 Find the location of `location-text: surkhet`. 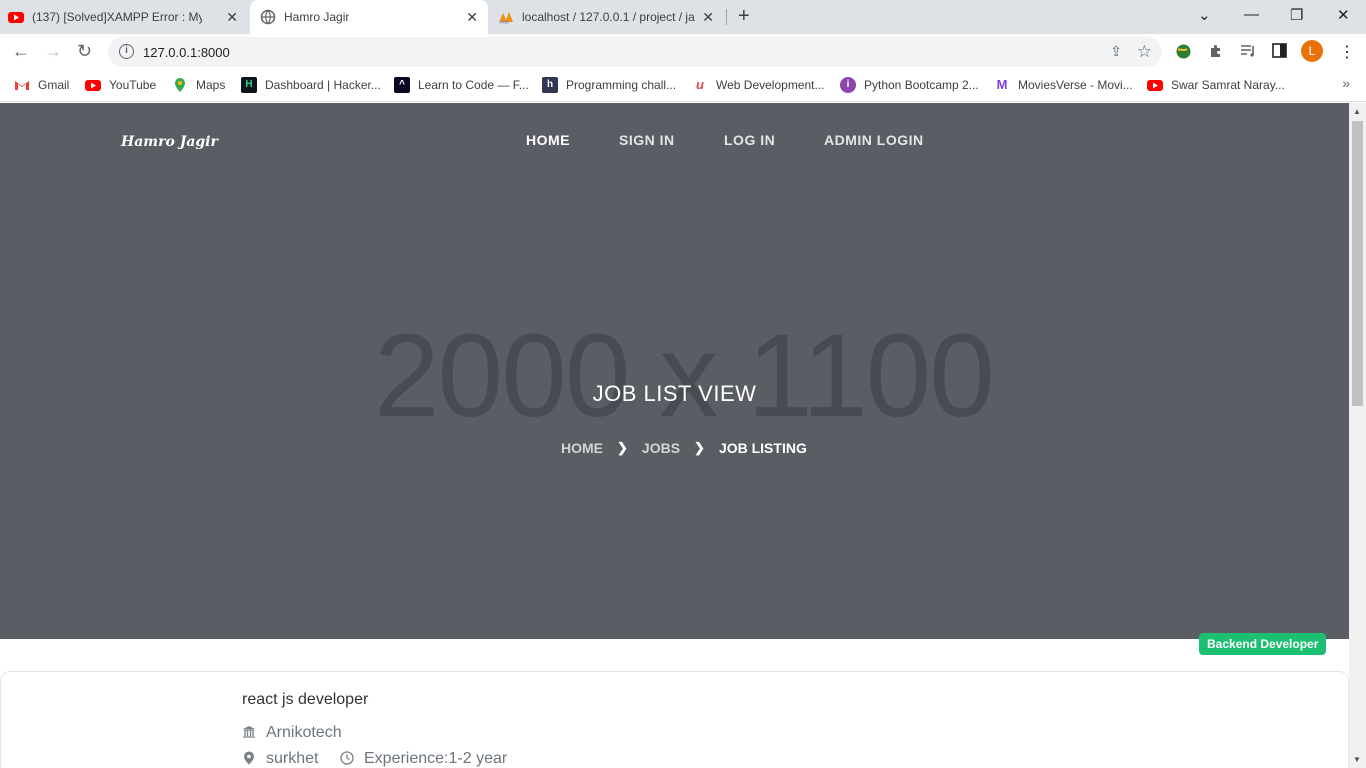

location-text: surkhet is located at coordinates (292, 758).